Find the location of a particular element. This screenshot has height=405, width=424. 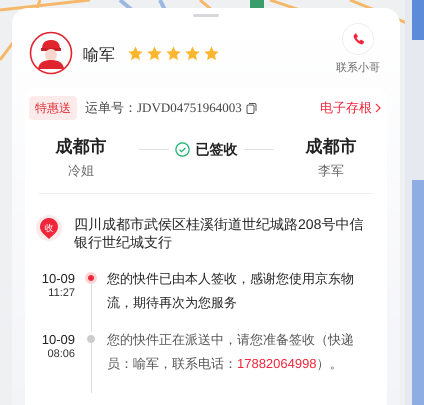

courier-name: 喻军 is located at coordinates (99, 56).